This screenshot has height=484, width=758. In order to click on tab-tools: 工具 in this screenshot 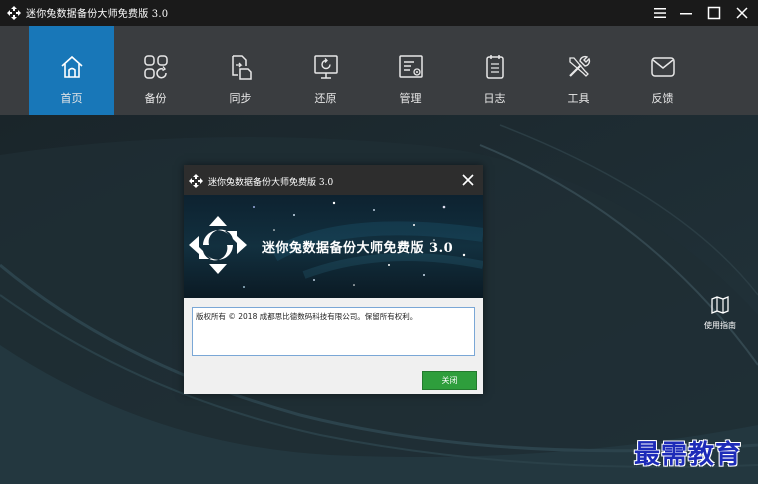, I will do `click(578, 70)`.